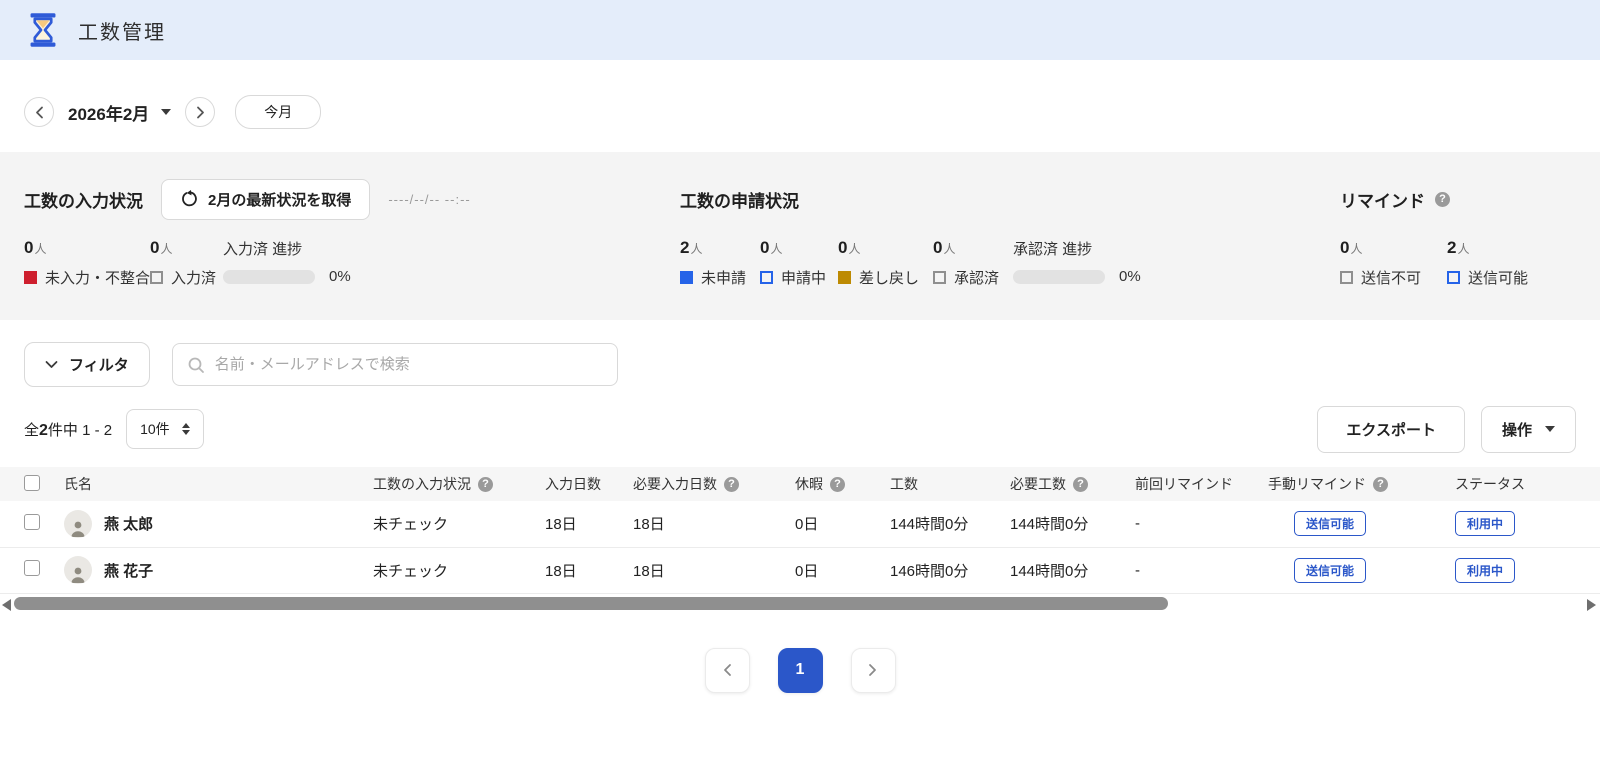 The height and width of the screenshot is (759, 1600). Describe the element at coordinates (429, 199) in the screenshot. I see `last-fetched-timestamp: ----/--/-- --:--` at that location.